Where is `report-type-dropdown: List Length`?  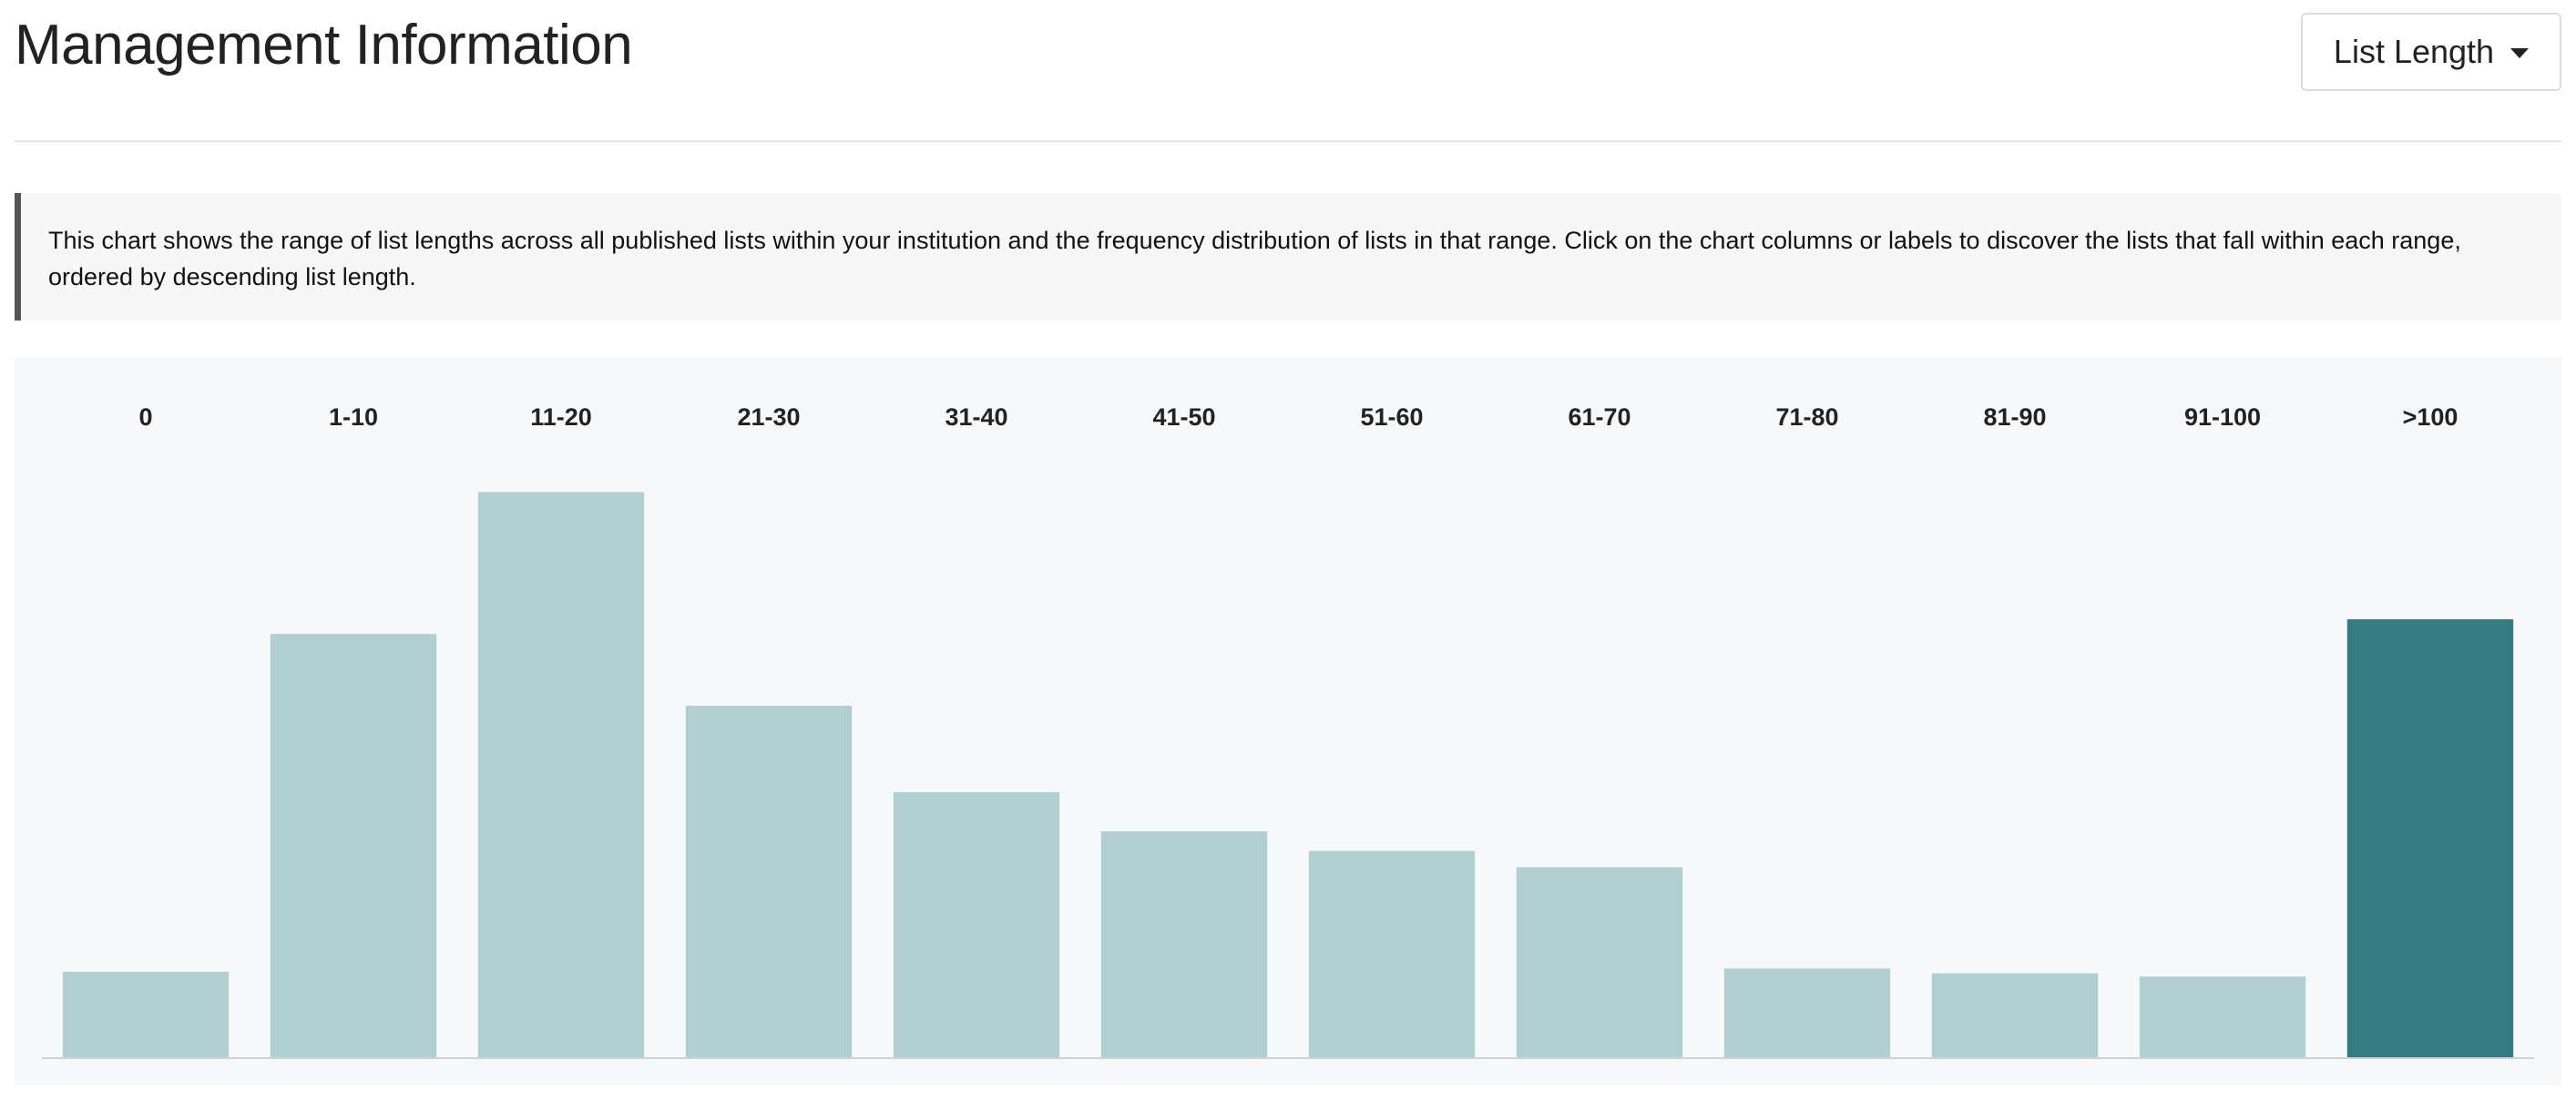
report-type-dropdown: List Length is located at coordinates (2431, 52).